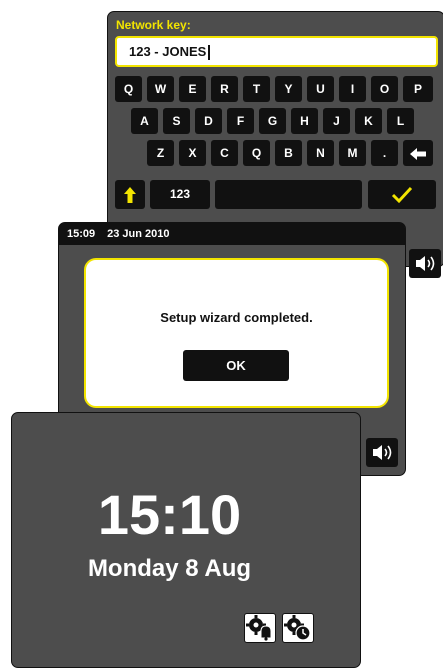  I want to click on key-u: U, so click(320, 89).